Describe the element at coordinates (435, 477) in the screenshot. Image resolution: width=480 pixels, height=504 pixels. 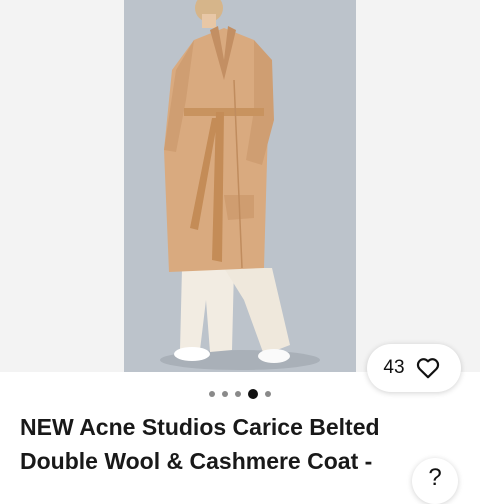
I see `share-glyph: ?` at that location.